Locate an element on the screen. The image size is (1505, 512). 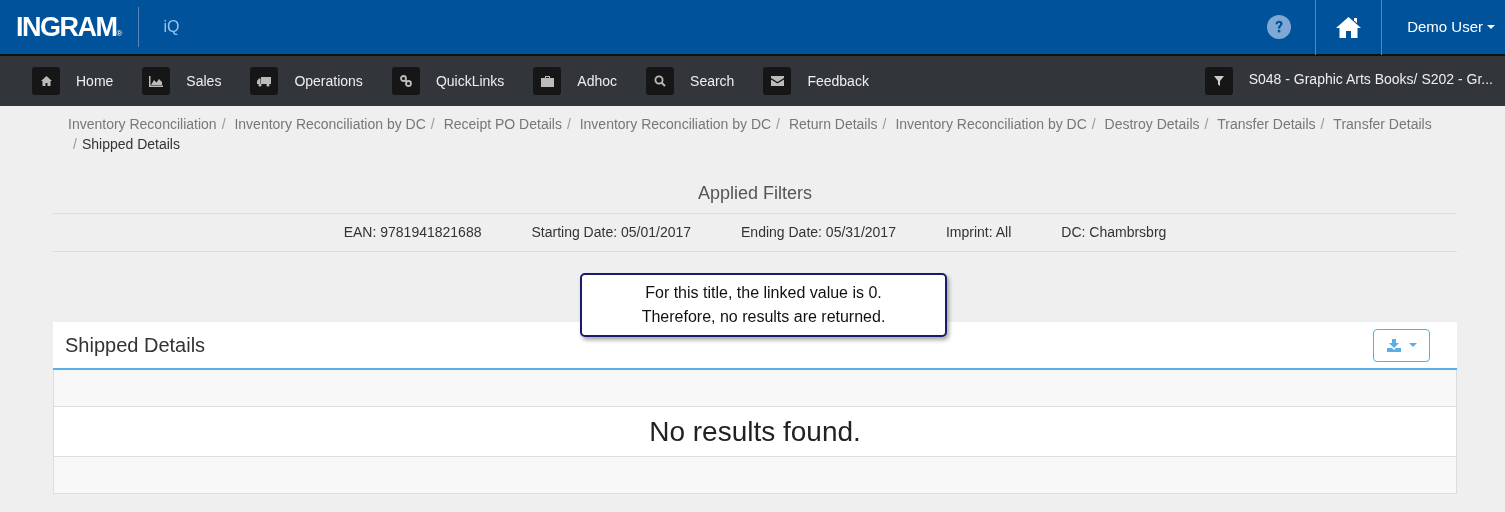
filter-icon is located at coordinates (1218, 81).